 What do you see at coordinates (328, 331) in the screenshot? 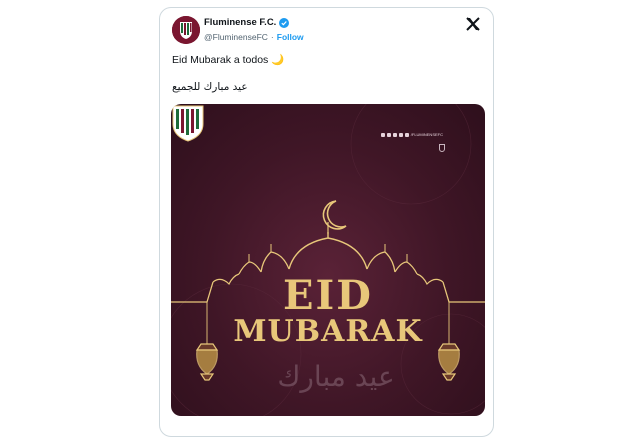
I see `headline-mubarak: MUBARAK` at bounding box center [328, 331].